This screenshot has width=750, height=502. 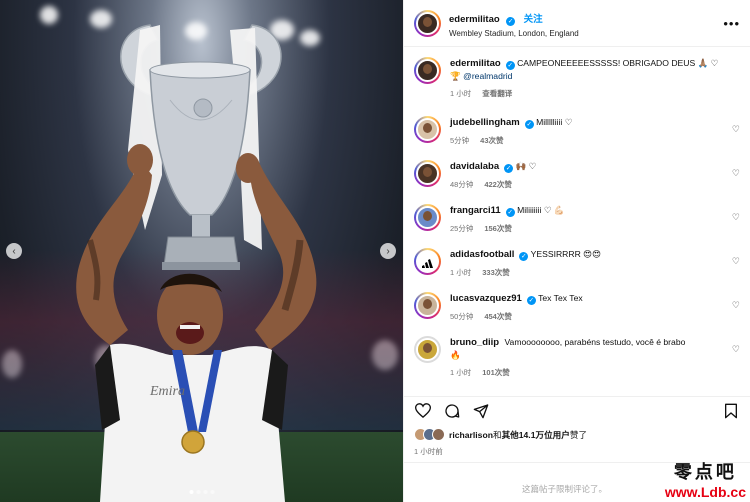 What do you see at coordinates (429, 434) in the screenshot?
I see `likers-avatars` at bounding box center [429, 434].